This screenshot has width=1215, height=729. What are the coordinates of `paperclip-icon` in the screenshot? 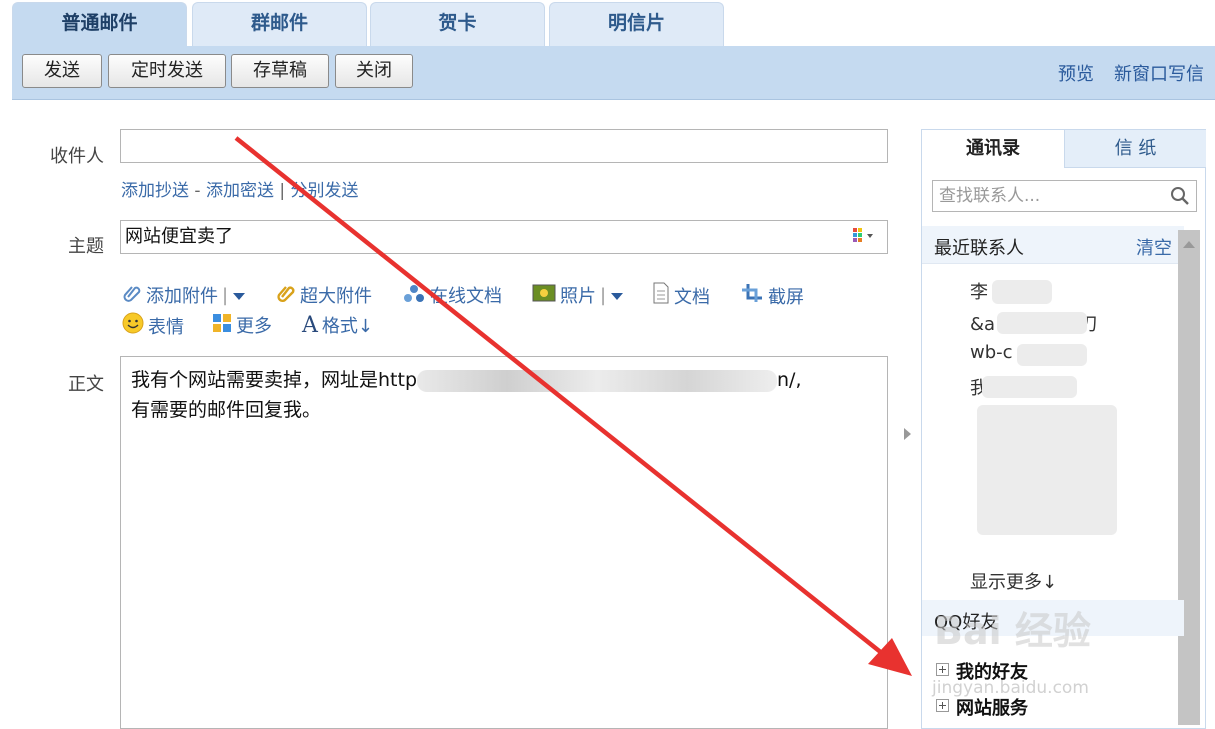 It's located at (132, 295).